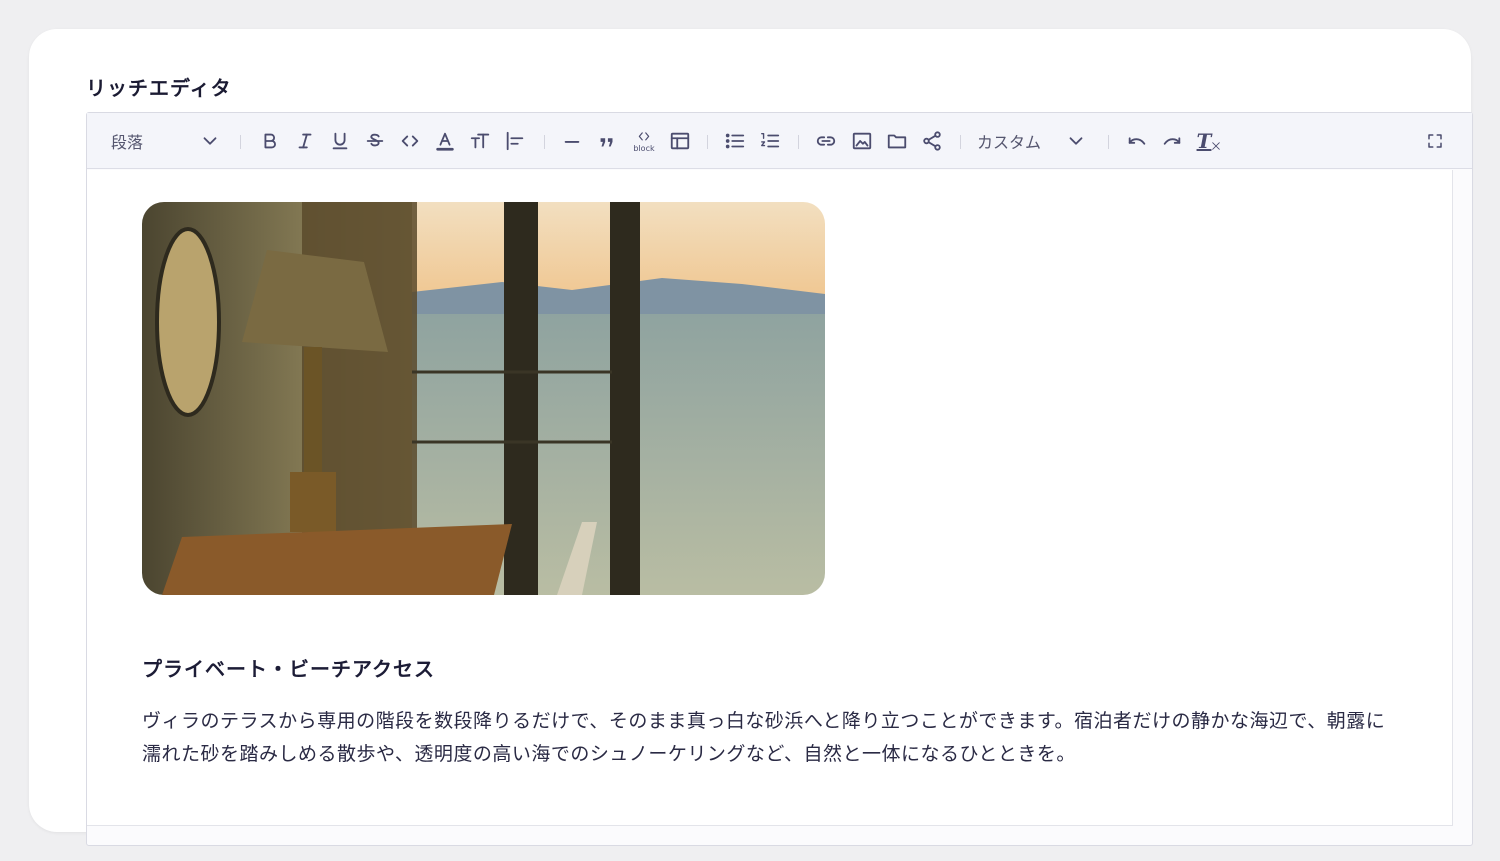 Image resolution: width=1500 pixels, height=861 pixels. I want to click on share-button, so click(932, 141).